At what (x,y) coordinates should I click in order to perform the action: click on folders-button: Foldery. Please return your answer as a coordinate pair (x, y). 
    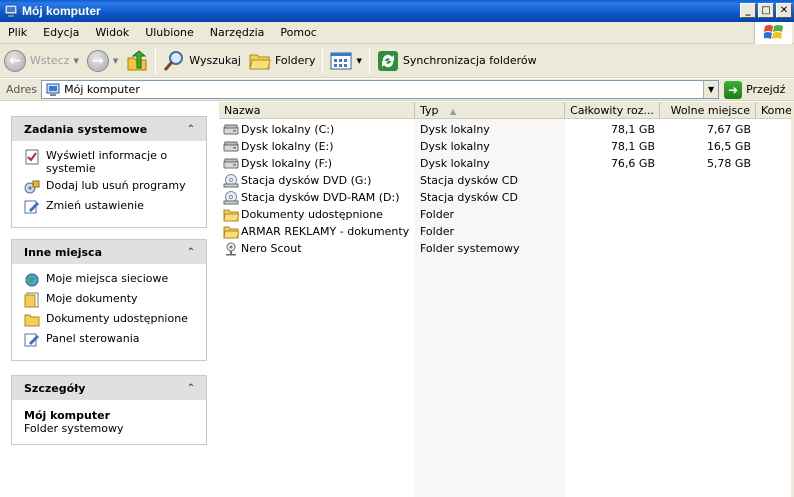
    Looking at the image, I should click on (282, 61).